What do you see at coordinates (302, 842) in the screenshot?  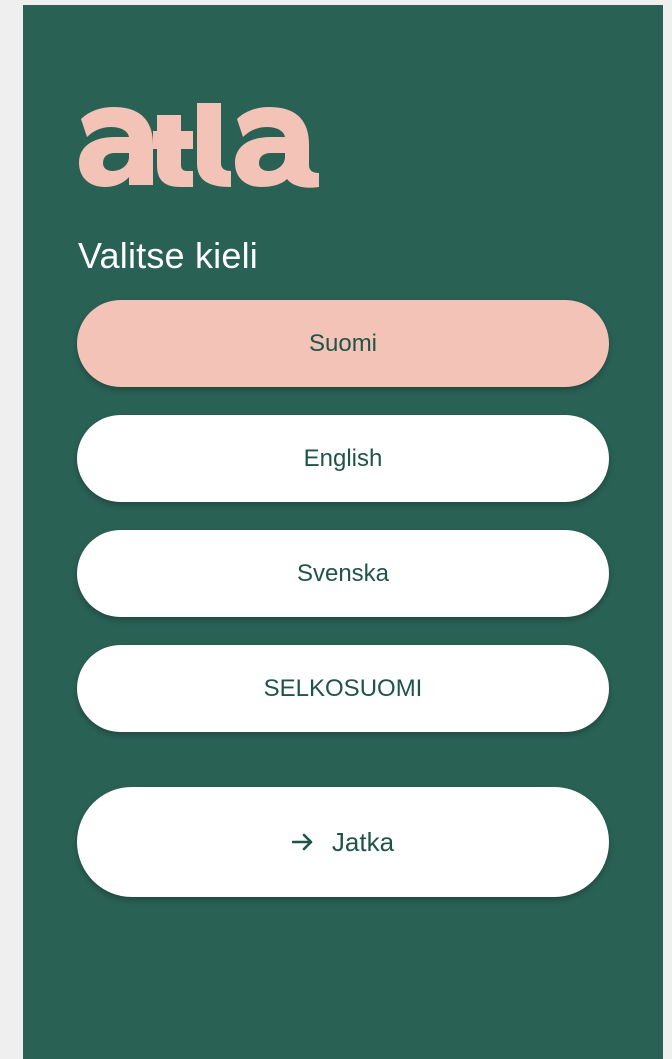 I see `arrow-right-icon` at bounding box center [302, 842].